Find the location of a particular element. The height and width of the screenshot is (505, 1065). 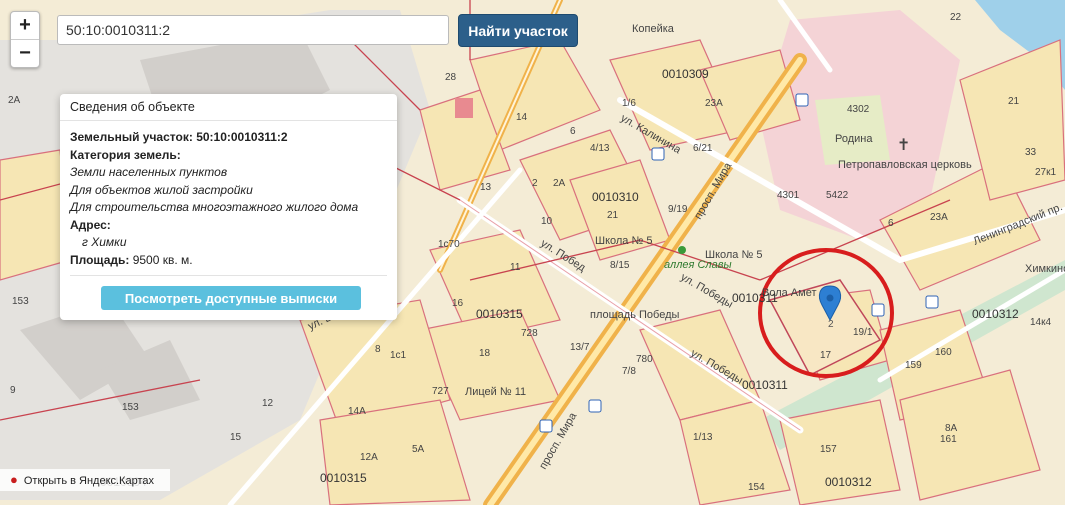

house-number: 728 is located at coordinates (529, 333).